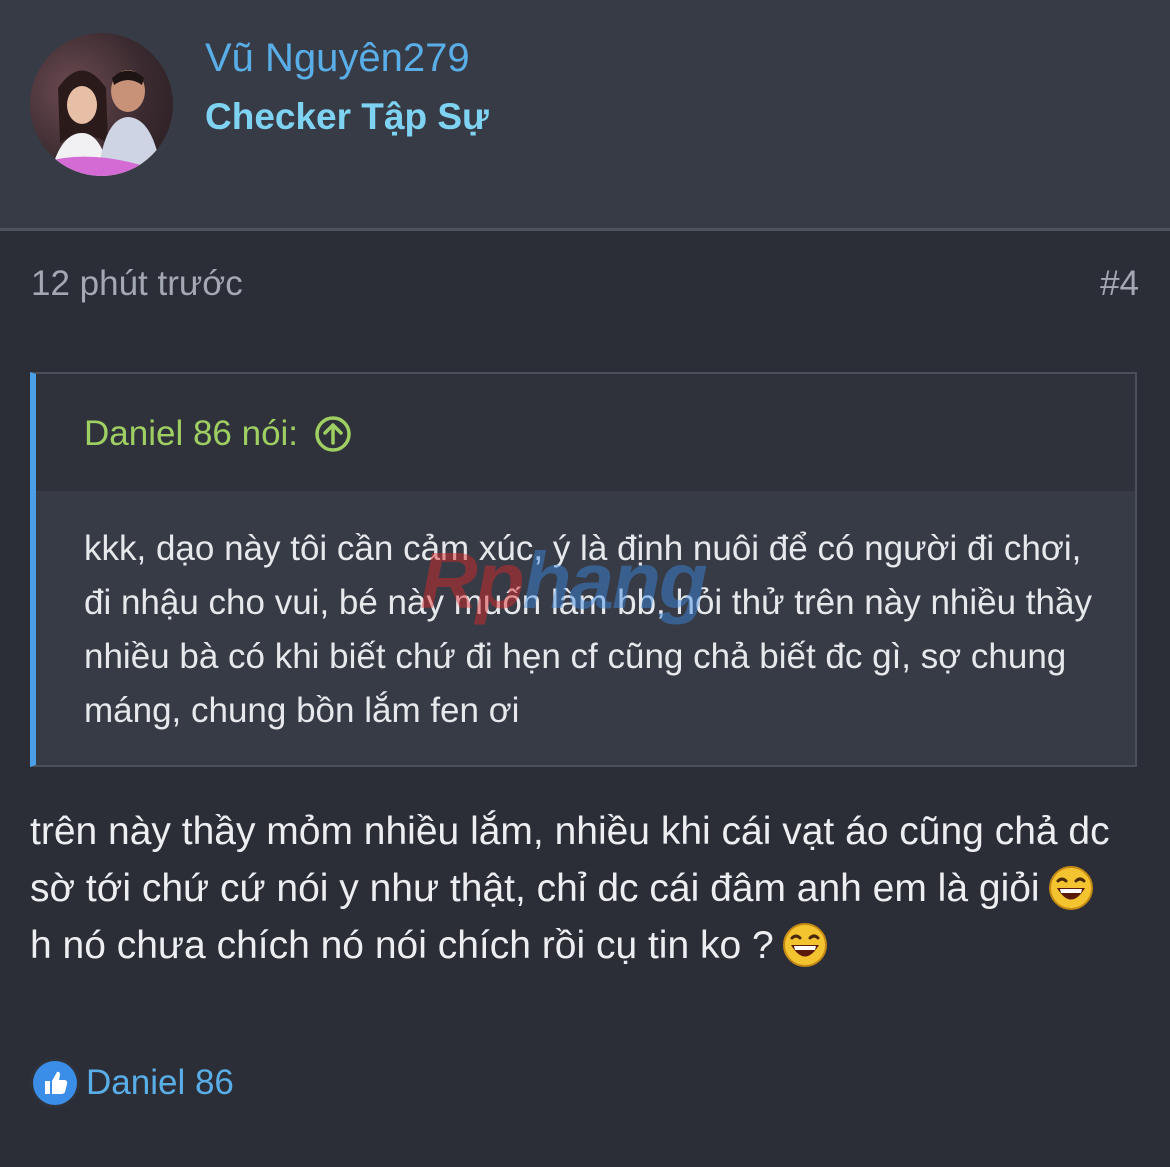 The image size is (1170, 1167). What do you see at coordinates (101, 104) in the screenshot?
I see `avatar` at bounding box center [101, 104].